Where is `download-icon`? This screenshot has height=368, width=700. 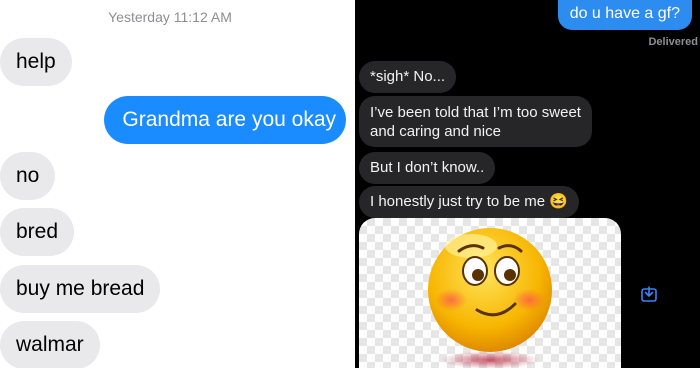 download-icon is located at coordinates (649, 294).